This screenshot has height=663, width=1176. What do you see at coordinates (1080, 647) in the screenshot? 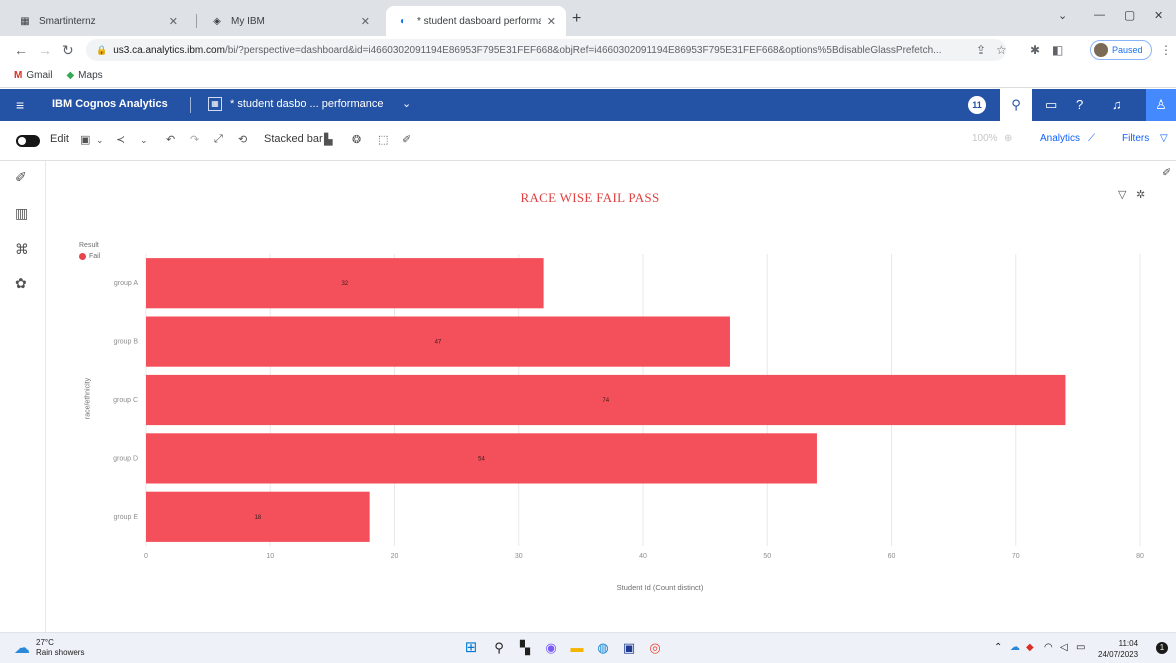
I see `battery-icon: ▭` at bounding box center [1080, 647].